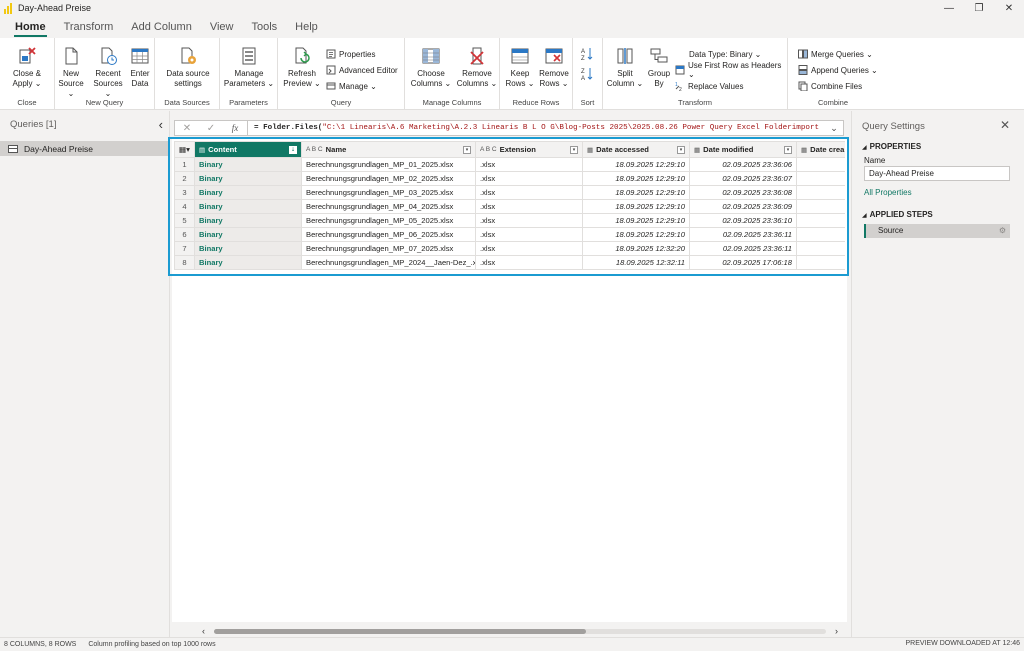  I want to click on advanced-editor-icon, so click(331, 70).